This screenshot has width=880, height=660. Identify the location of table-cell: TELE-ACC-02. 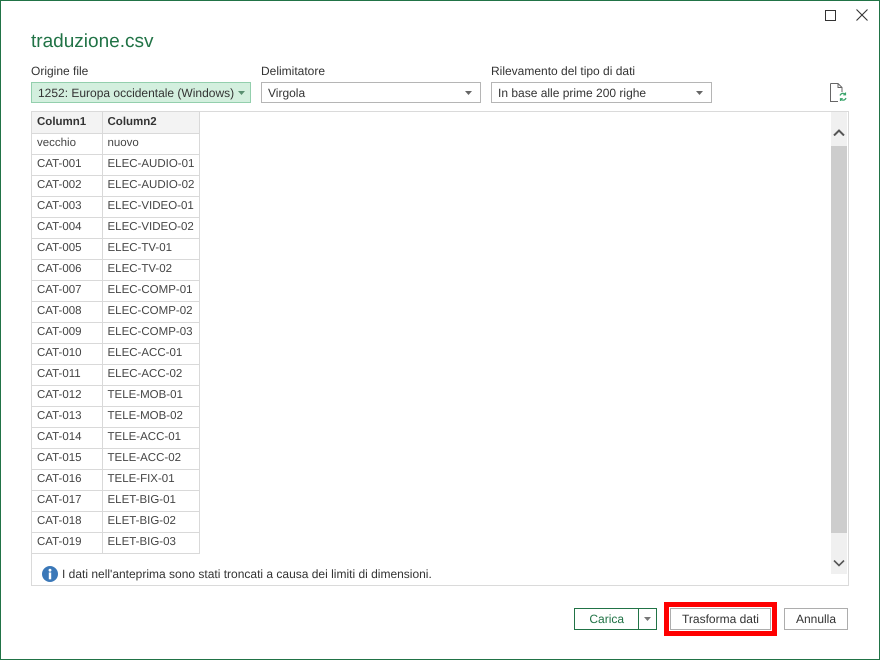
(151, 458).